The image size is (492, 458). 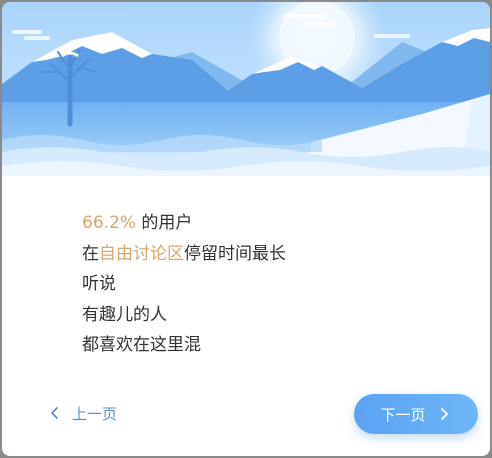 What do you see at coordinates (109, 223) in the screenshot?
I see `highlight-text: 66.2%` at bounding box center [109, 223].